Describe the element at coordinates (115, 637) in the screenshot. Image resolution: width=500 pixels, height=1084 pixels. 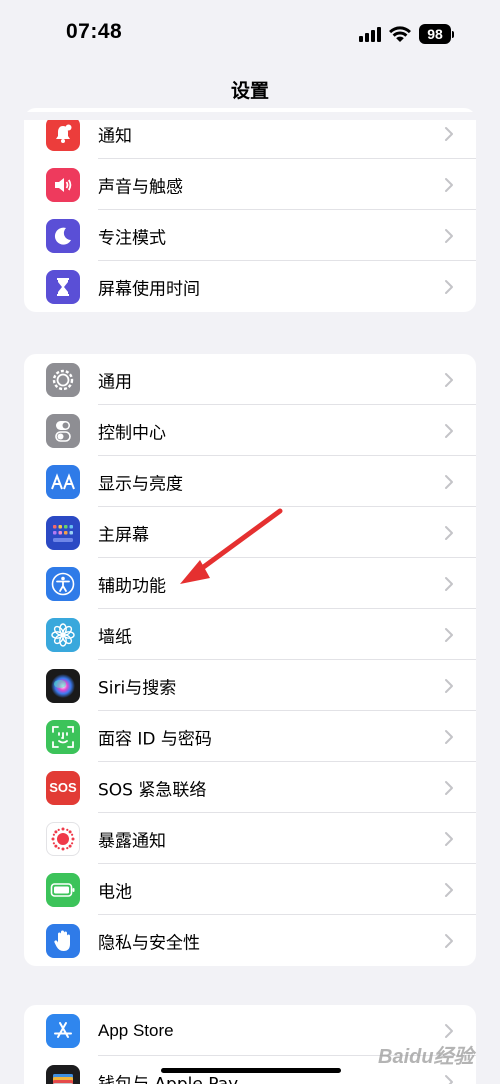
I see `settings-row-label: 墙纸` at that location.